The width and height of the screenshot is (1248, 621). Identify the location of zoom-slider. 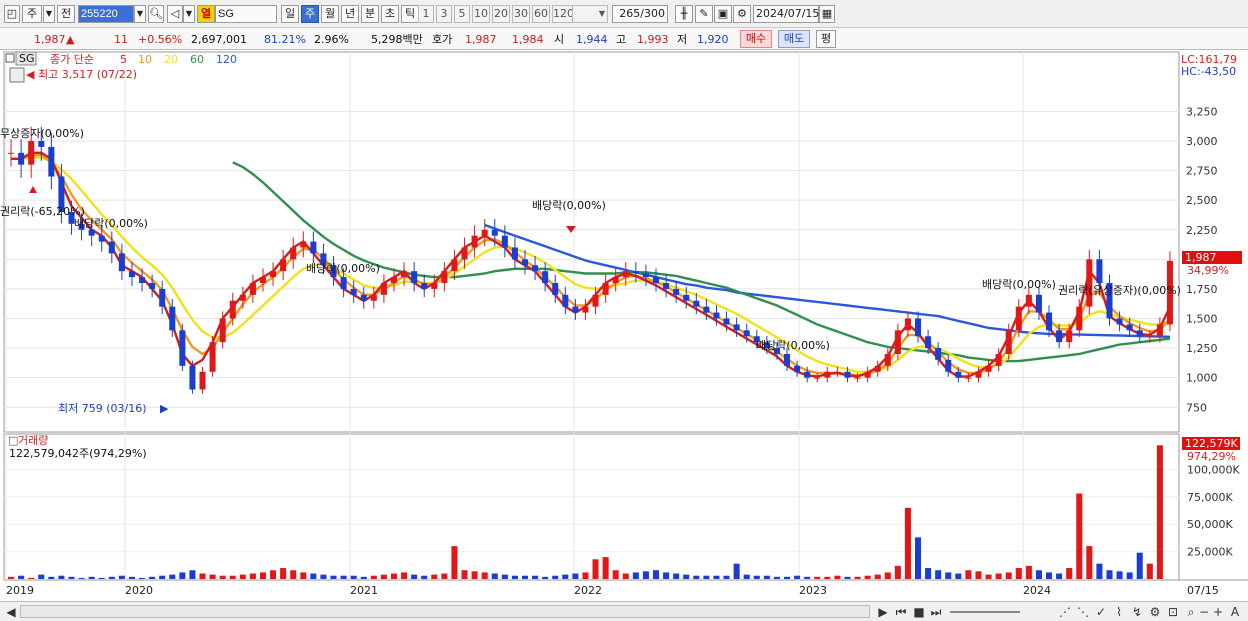
(985, 612).